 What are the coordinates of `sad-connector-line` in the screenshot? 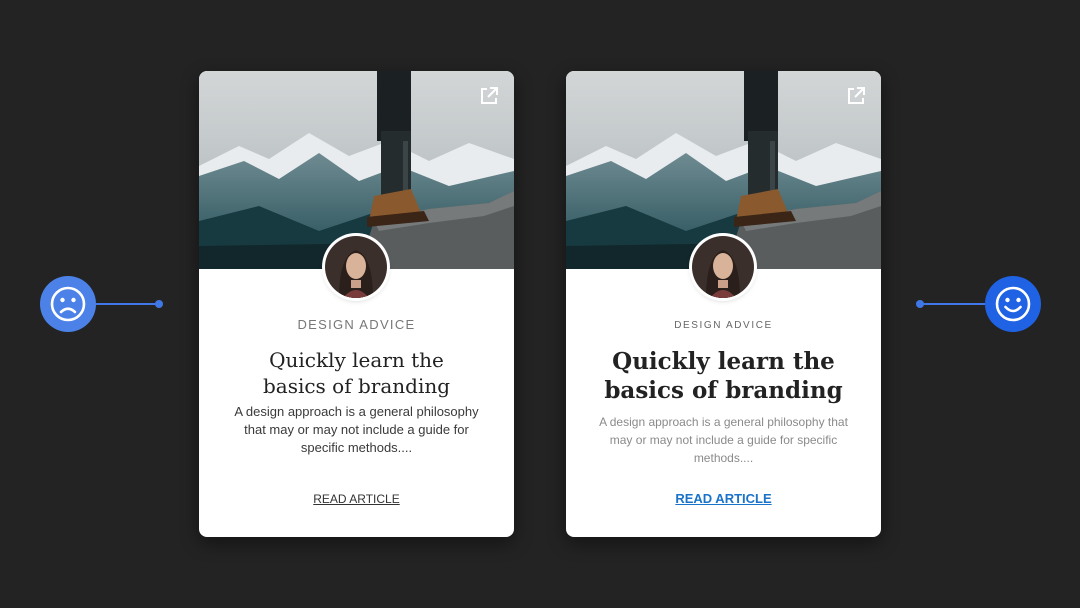 It's located at (127, 304).